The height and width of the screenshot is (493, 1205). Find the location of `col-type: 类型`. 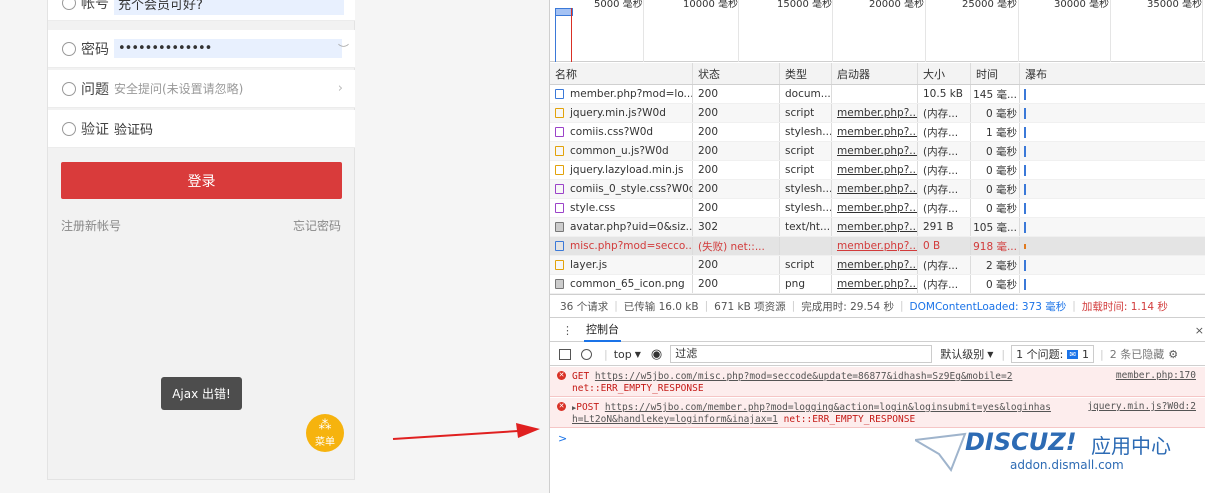

col-type: 类型 is located at coordinates (806, 73).